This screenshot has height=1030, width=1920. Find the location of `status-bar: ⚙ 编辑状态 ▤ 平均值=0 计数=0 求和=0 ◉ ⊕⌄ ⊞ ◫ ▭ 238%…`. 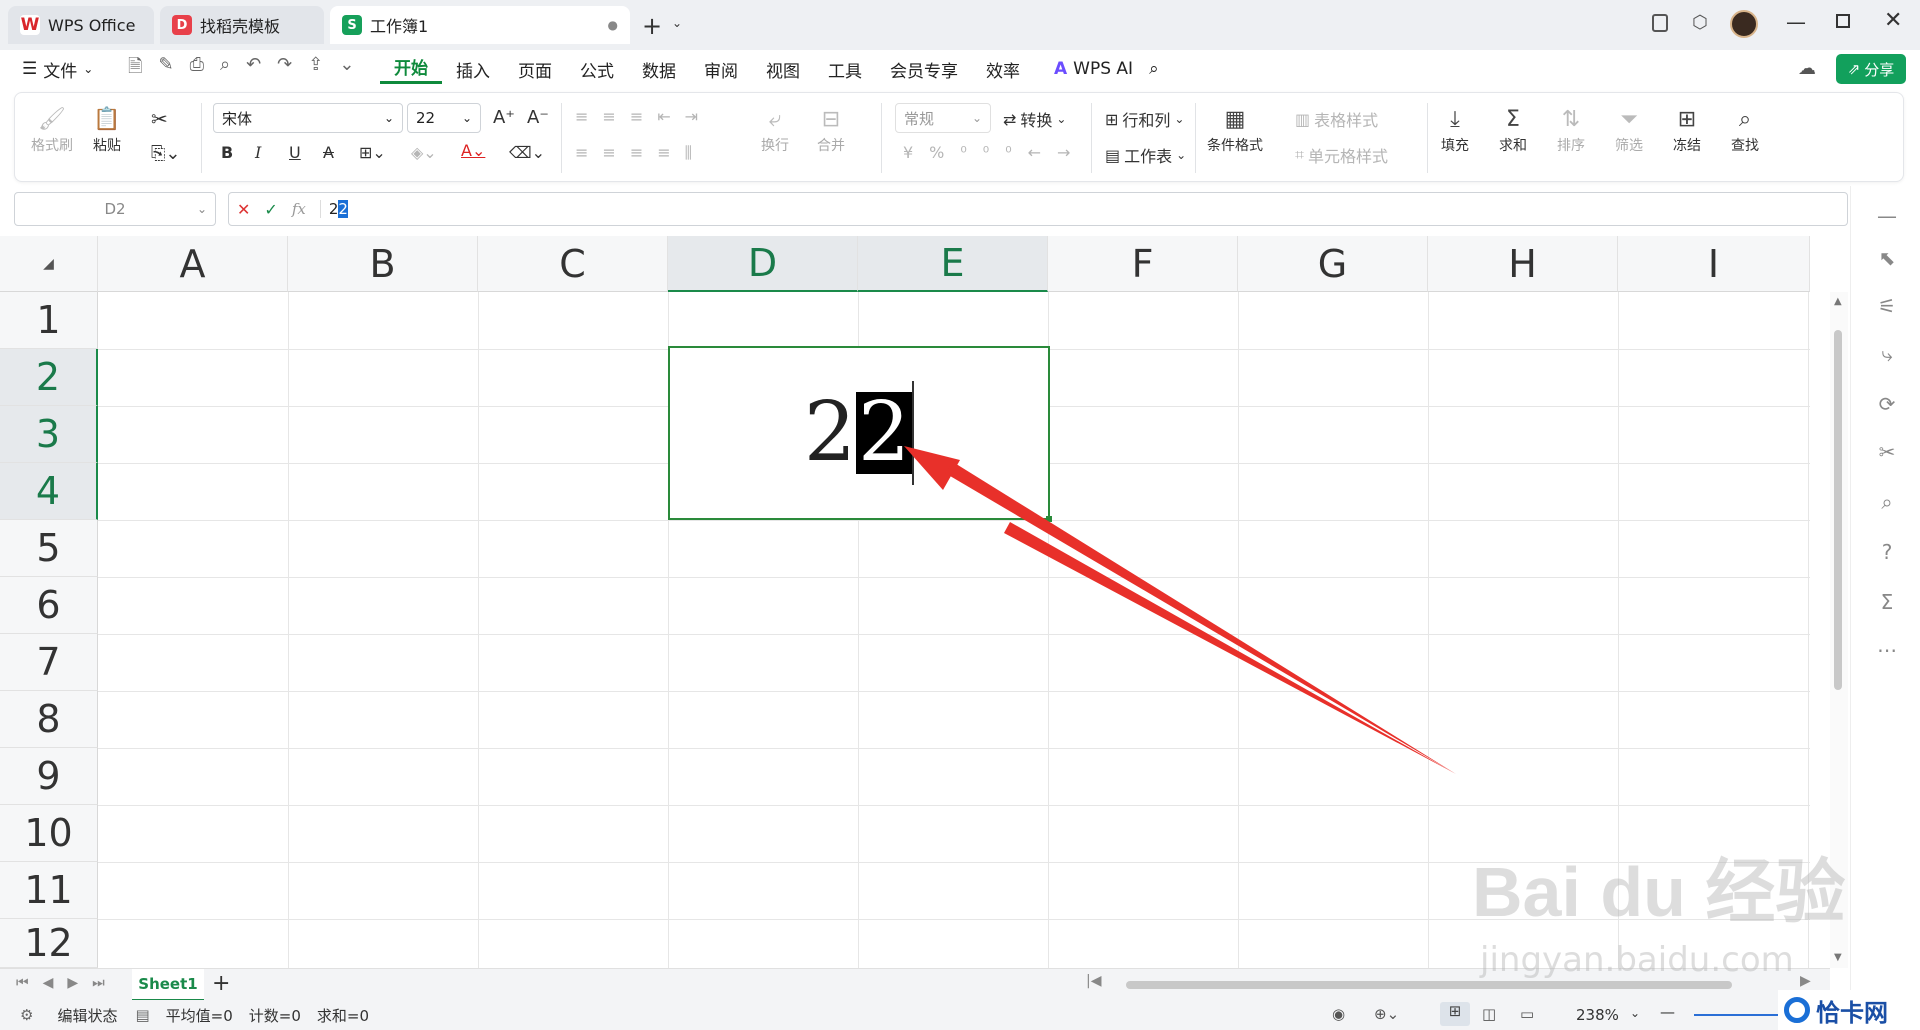

status-bar: ⚙ 编辑状态 ▤ 平均值=0 计数=0 求和=0 ◉ ⊕⌄ ⊞ ◫ ▭ 238%… is located at coordinates (960, 1015).